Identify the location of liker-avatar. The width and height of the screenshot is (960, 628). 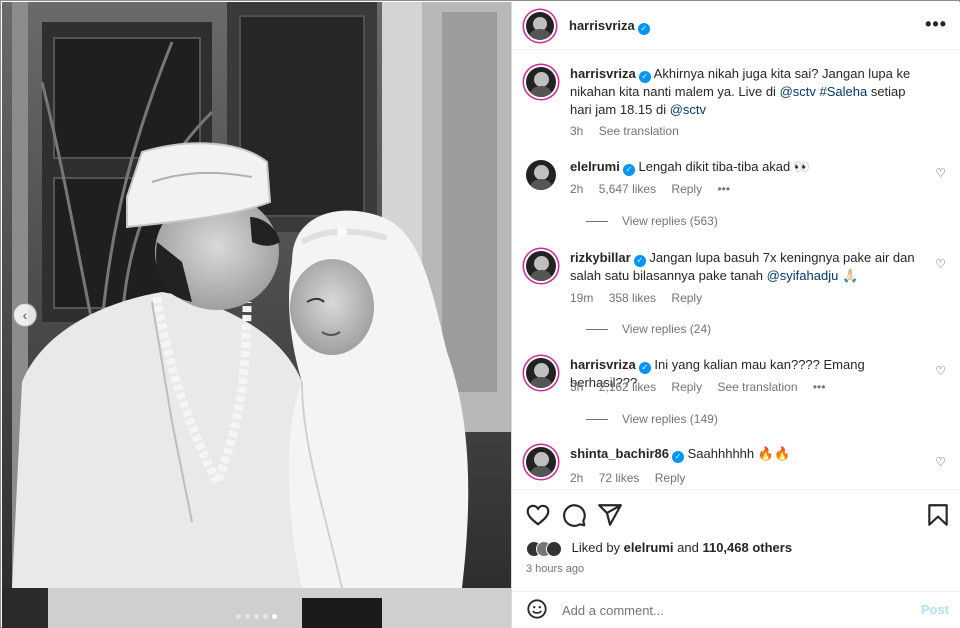
(554, 548).